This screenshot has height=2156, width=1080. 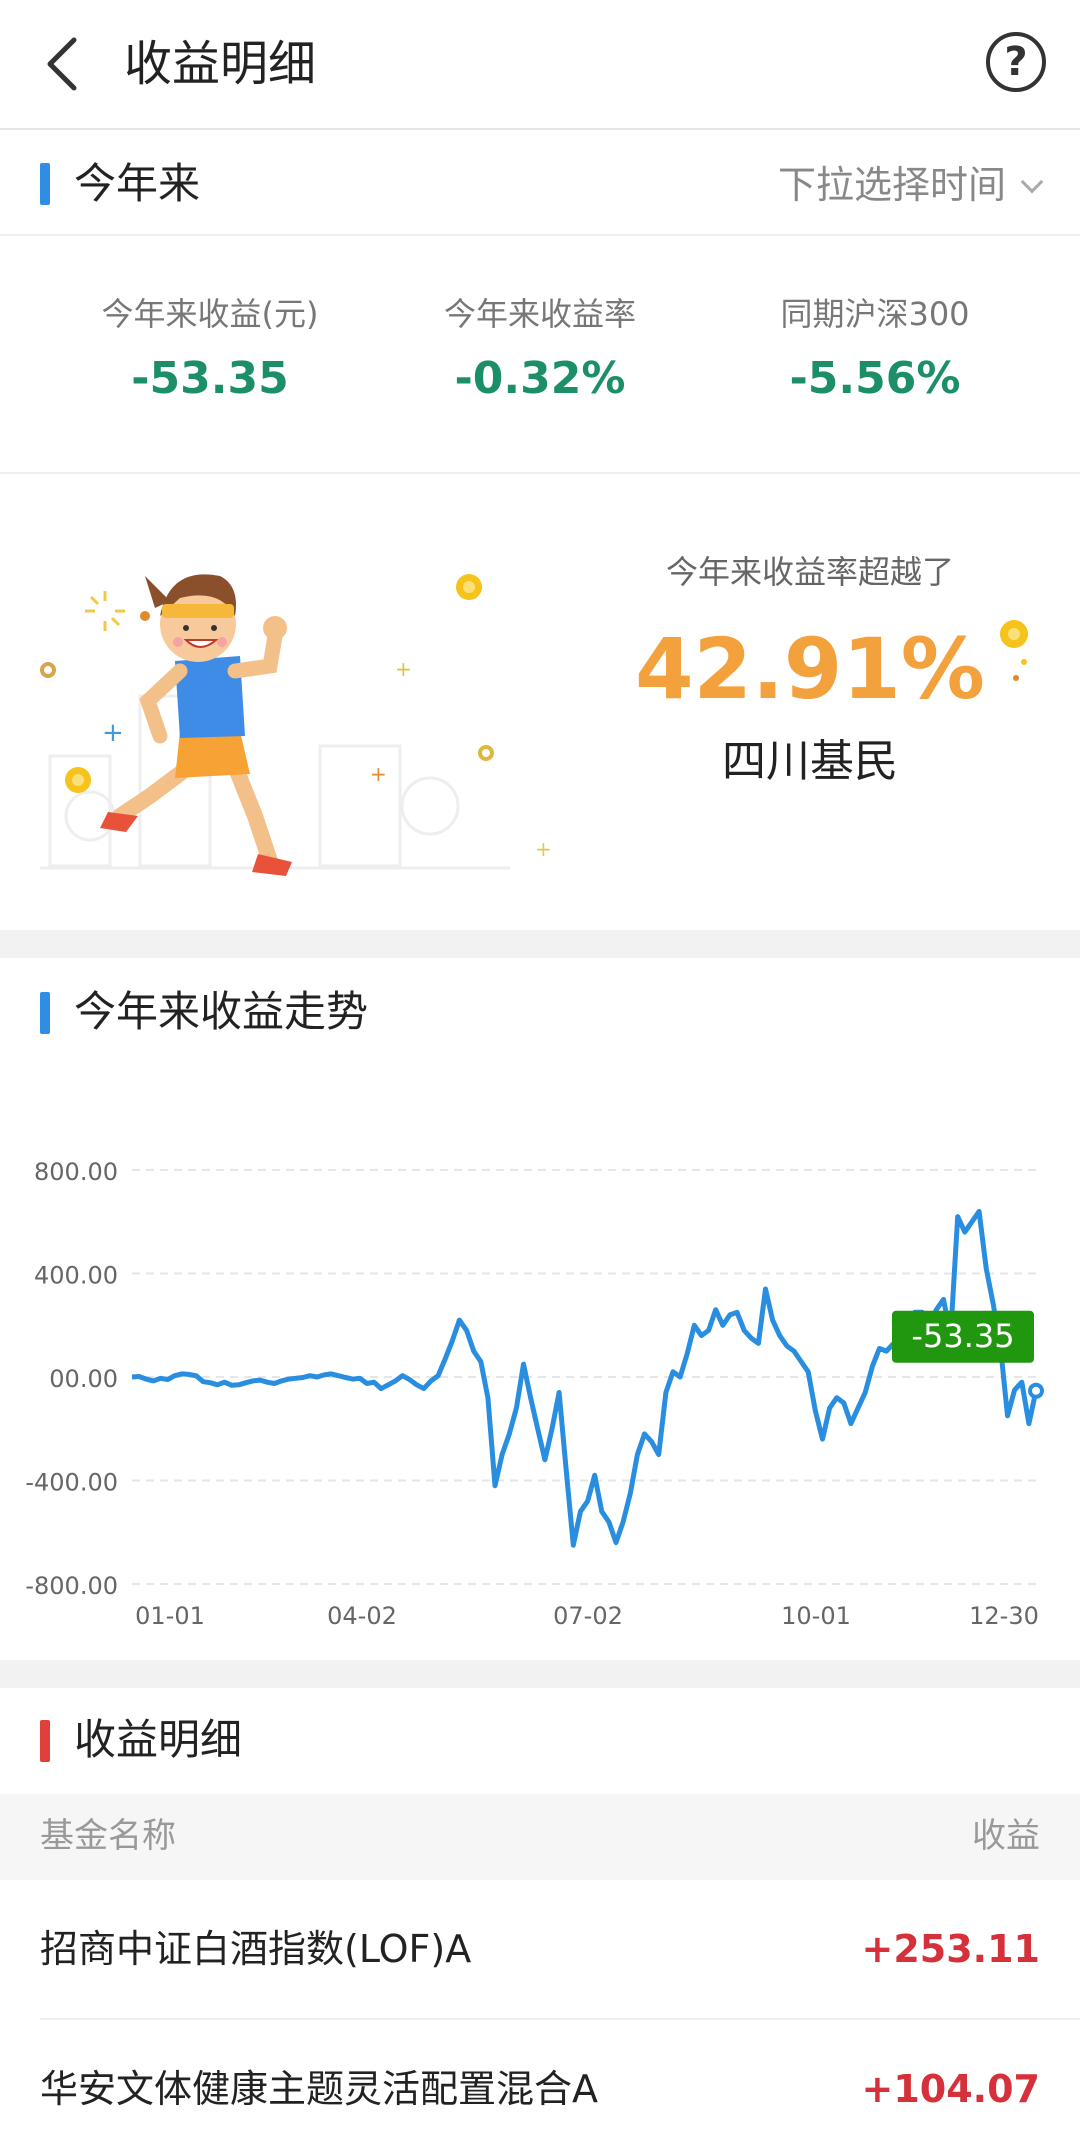 What do you see at coordinates (76, 1276) in the screenshot?
I see `y-tick-label: 400.00` at bounding box center [76, 1276].